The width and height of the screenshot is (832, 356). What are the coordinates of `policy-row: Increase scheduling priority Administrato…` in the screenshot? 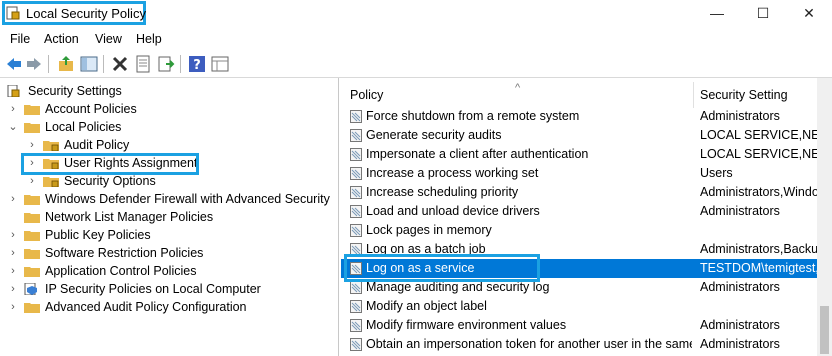 It's located at (586, 192).